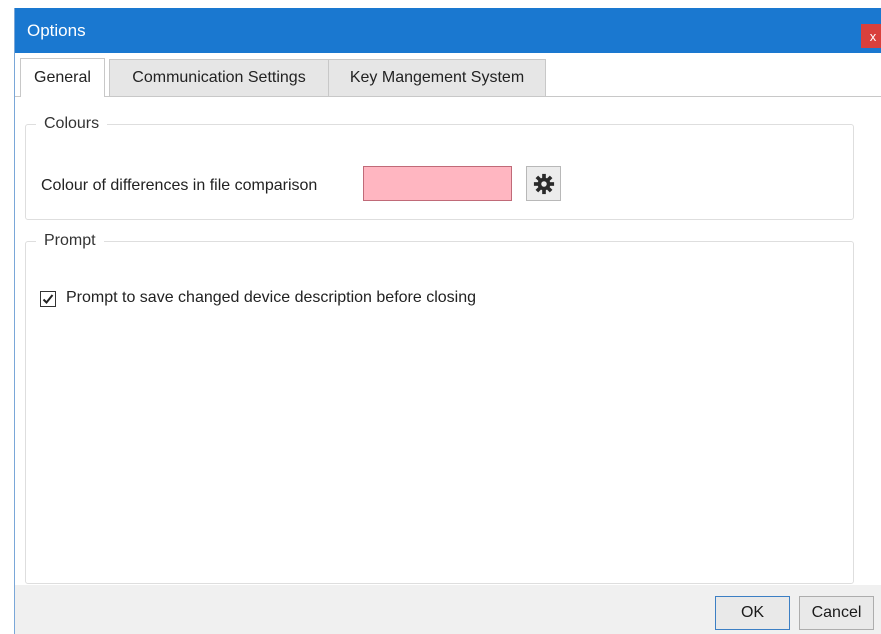 This screenshot has width=881, height=634. What do you see at coordinates (56, 30) in the screenshot?
I see `window-title: Options` at bounding box center [56, 30].